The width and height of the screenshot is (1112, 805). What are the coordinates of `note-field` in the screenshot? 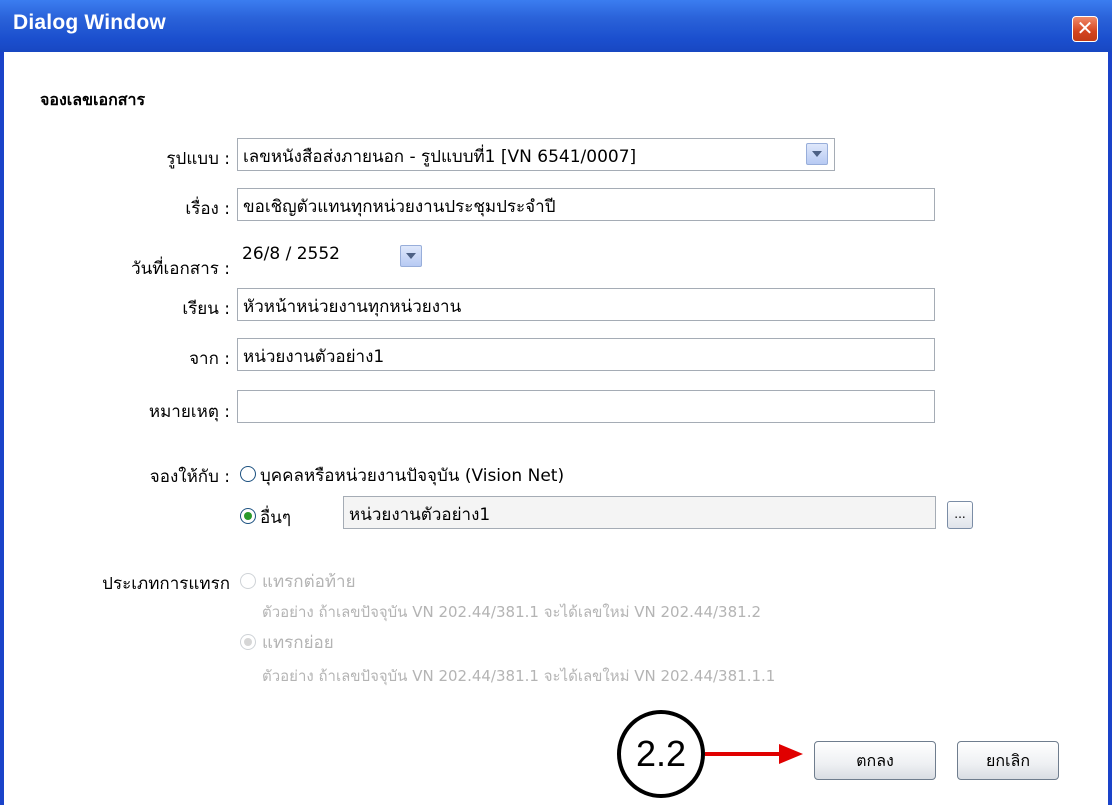 It's located at (586, 406).